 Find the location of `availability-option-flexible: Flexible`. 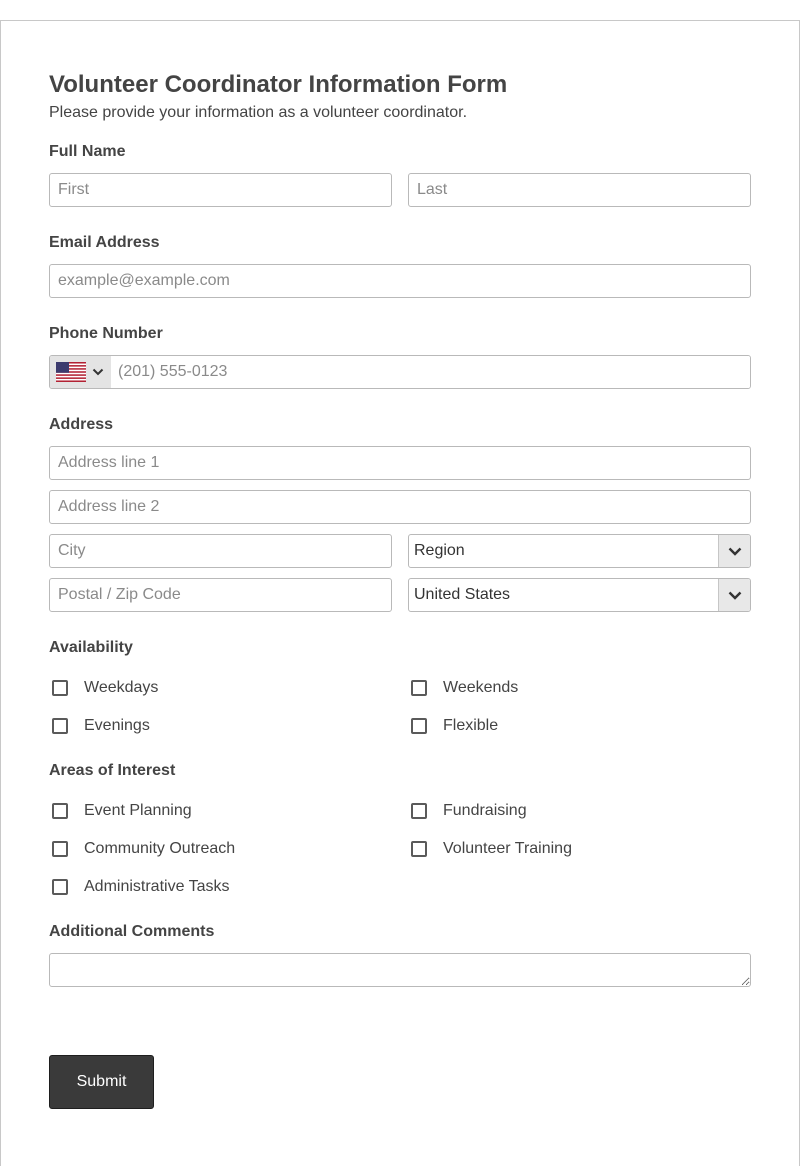

availability-option-flexible: Flexible is located at coordinates (454, 726).